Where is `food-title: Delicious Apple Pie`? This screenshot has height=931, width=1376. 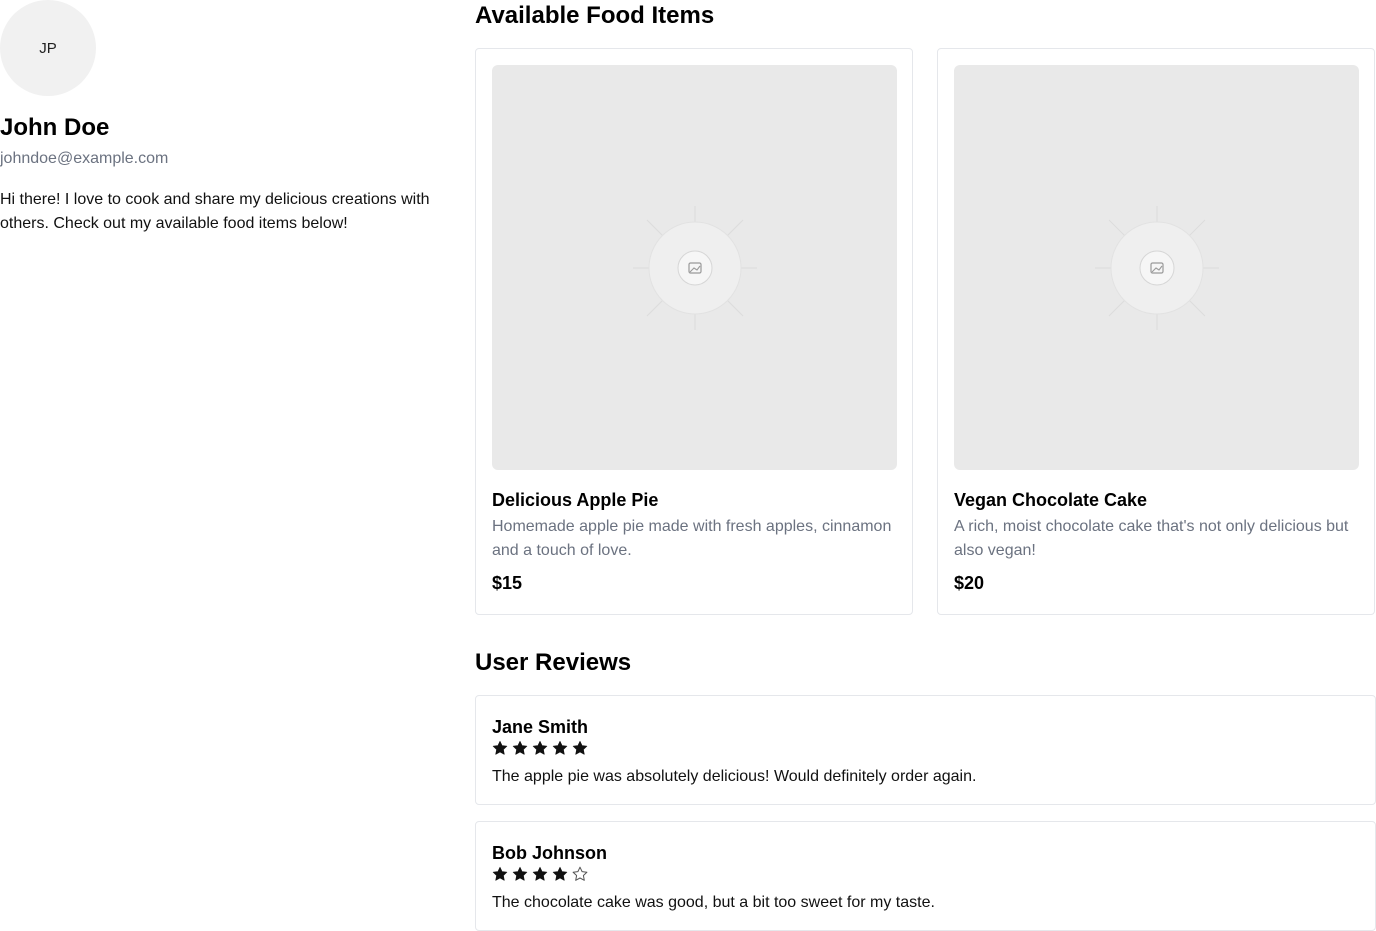 food-title: Delicious Apple Pie is located at coordinates (575, 500).